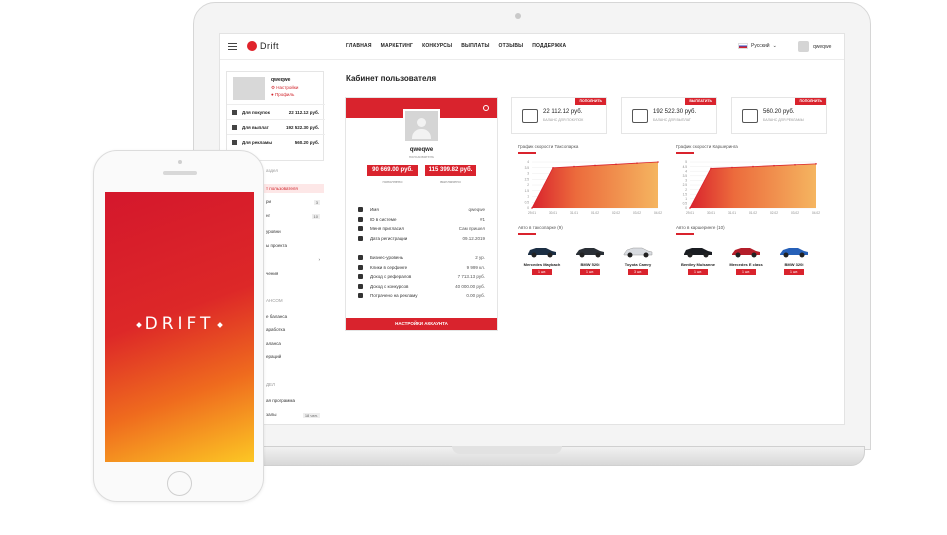 This screenshot has height=535, width=947. I want to click on count-badge: 18 чел., so click(311, 415).